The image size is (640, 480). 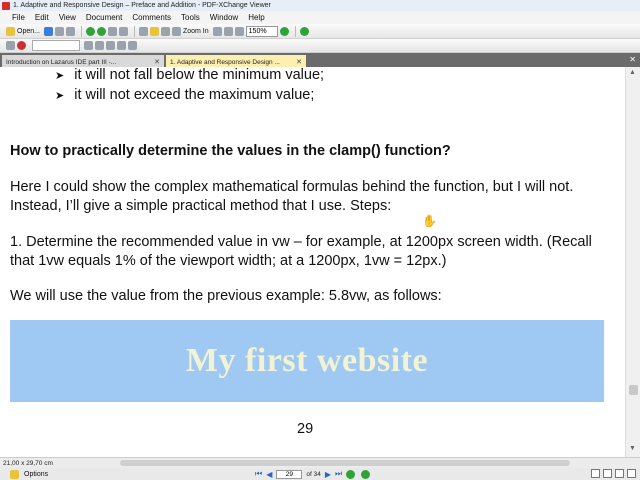 What do you see at coordinates (289, 474) in the screenshot?
I see `current-page-input: 29` at bounding box center [289, 474].